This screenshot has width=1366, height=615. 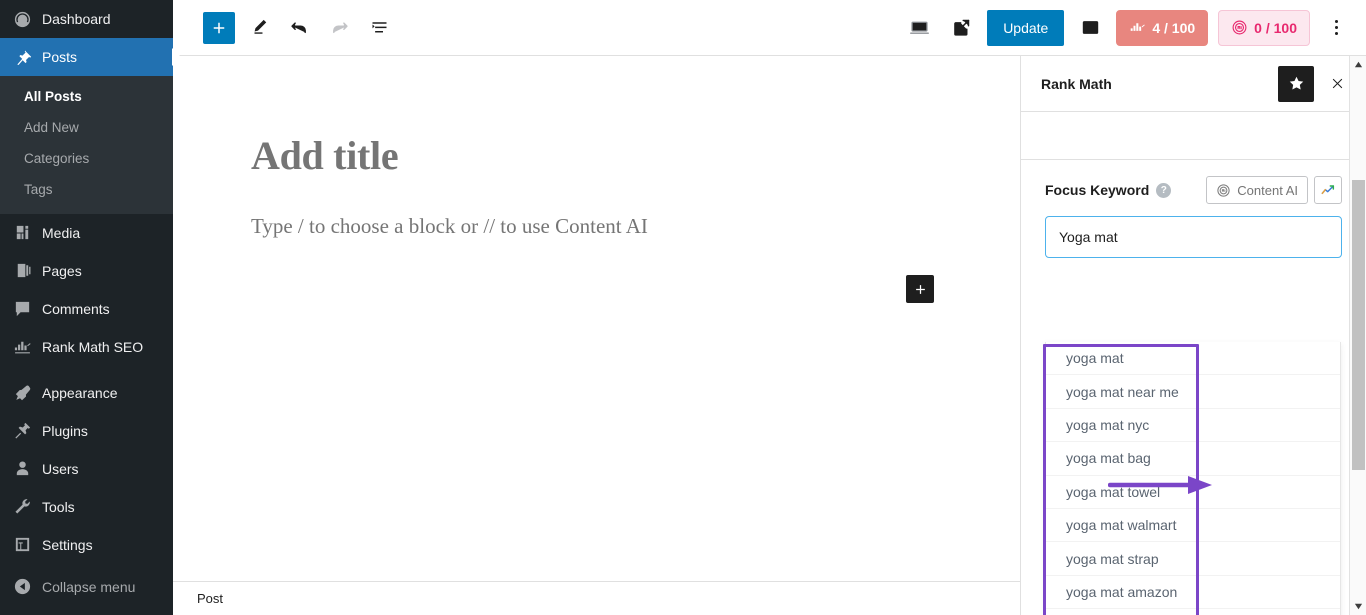 I want to click on rank-math-panel-header: Rank Math, so click(x=1193, y=84).